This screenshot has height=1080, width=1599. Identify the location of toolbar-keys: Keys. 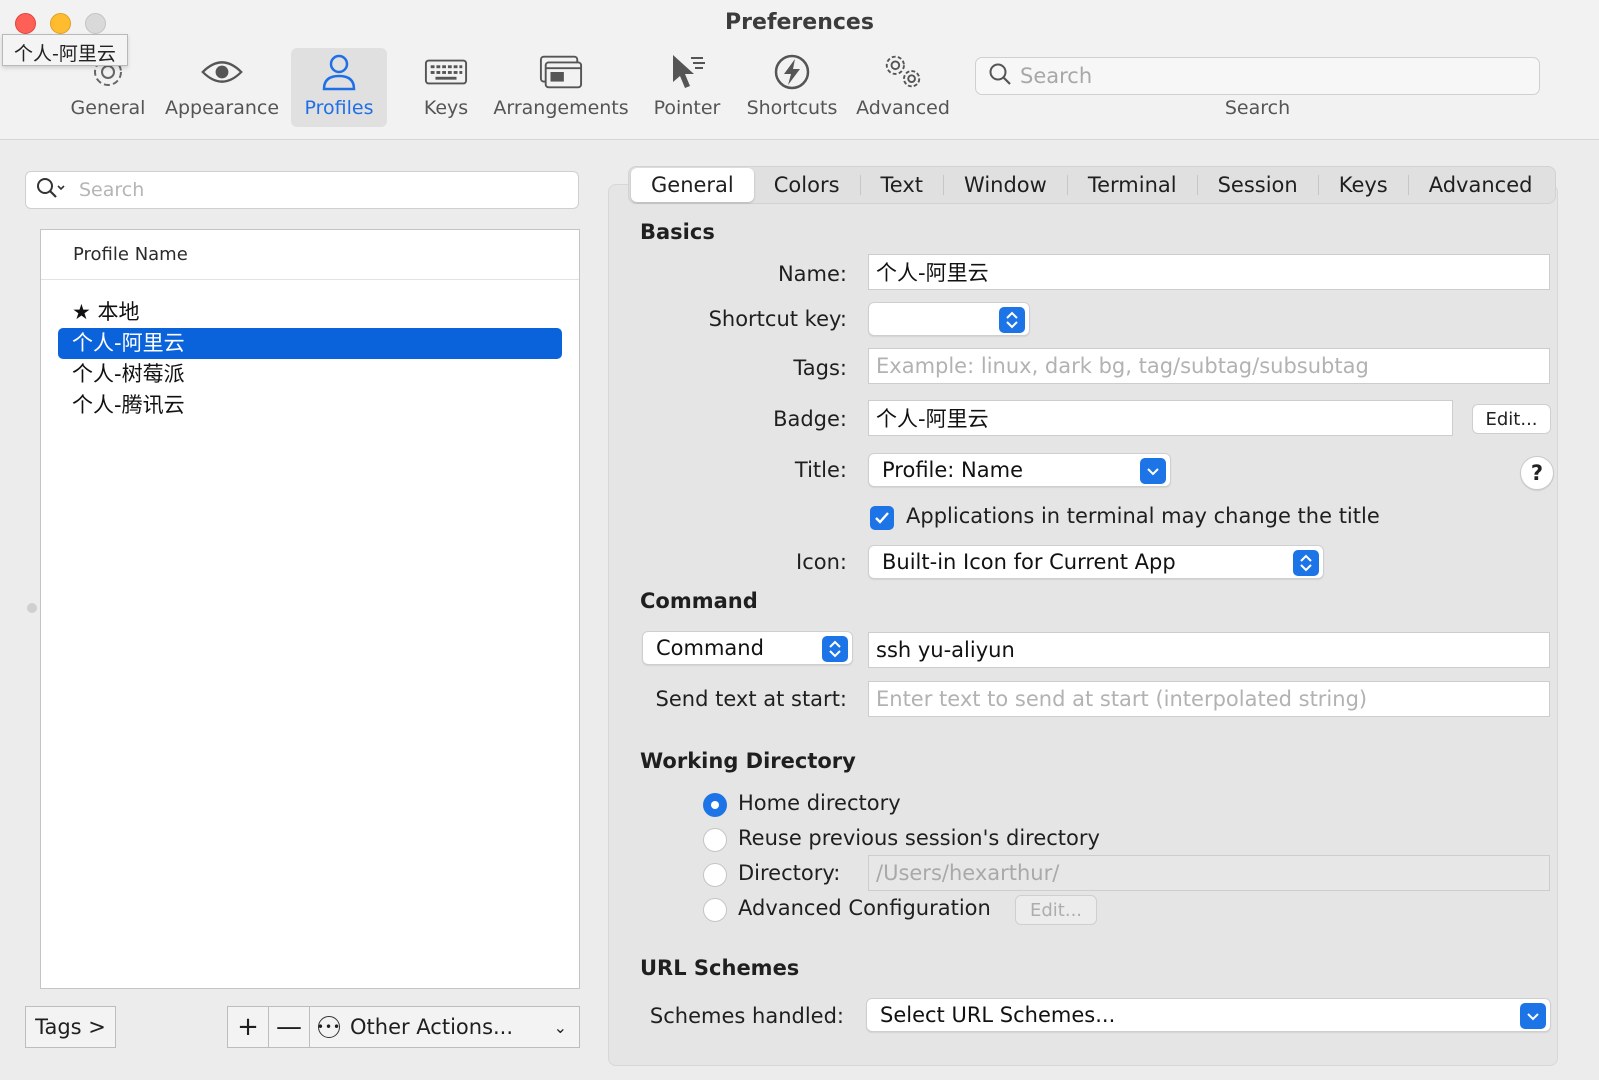
(446, 87).